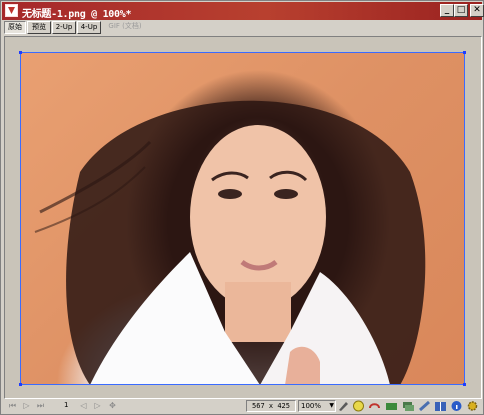 The height and width of the screenshot is (415, 484). I want to click on tab-gif-document: GIF (文档), so click(125, 27).